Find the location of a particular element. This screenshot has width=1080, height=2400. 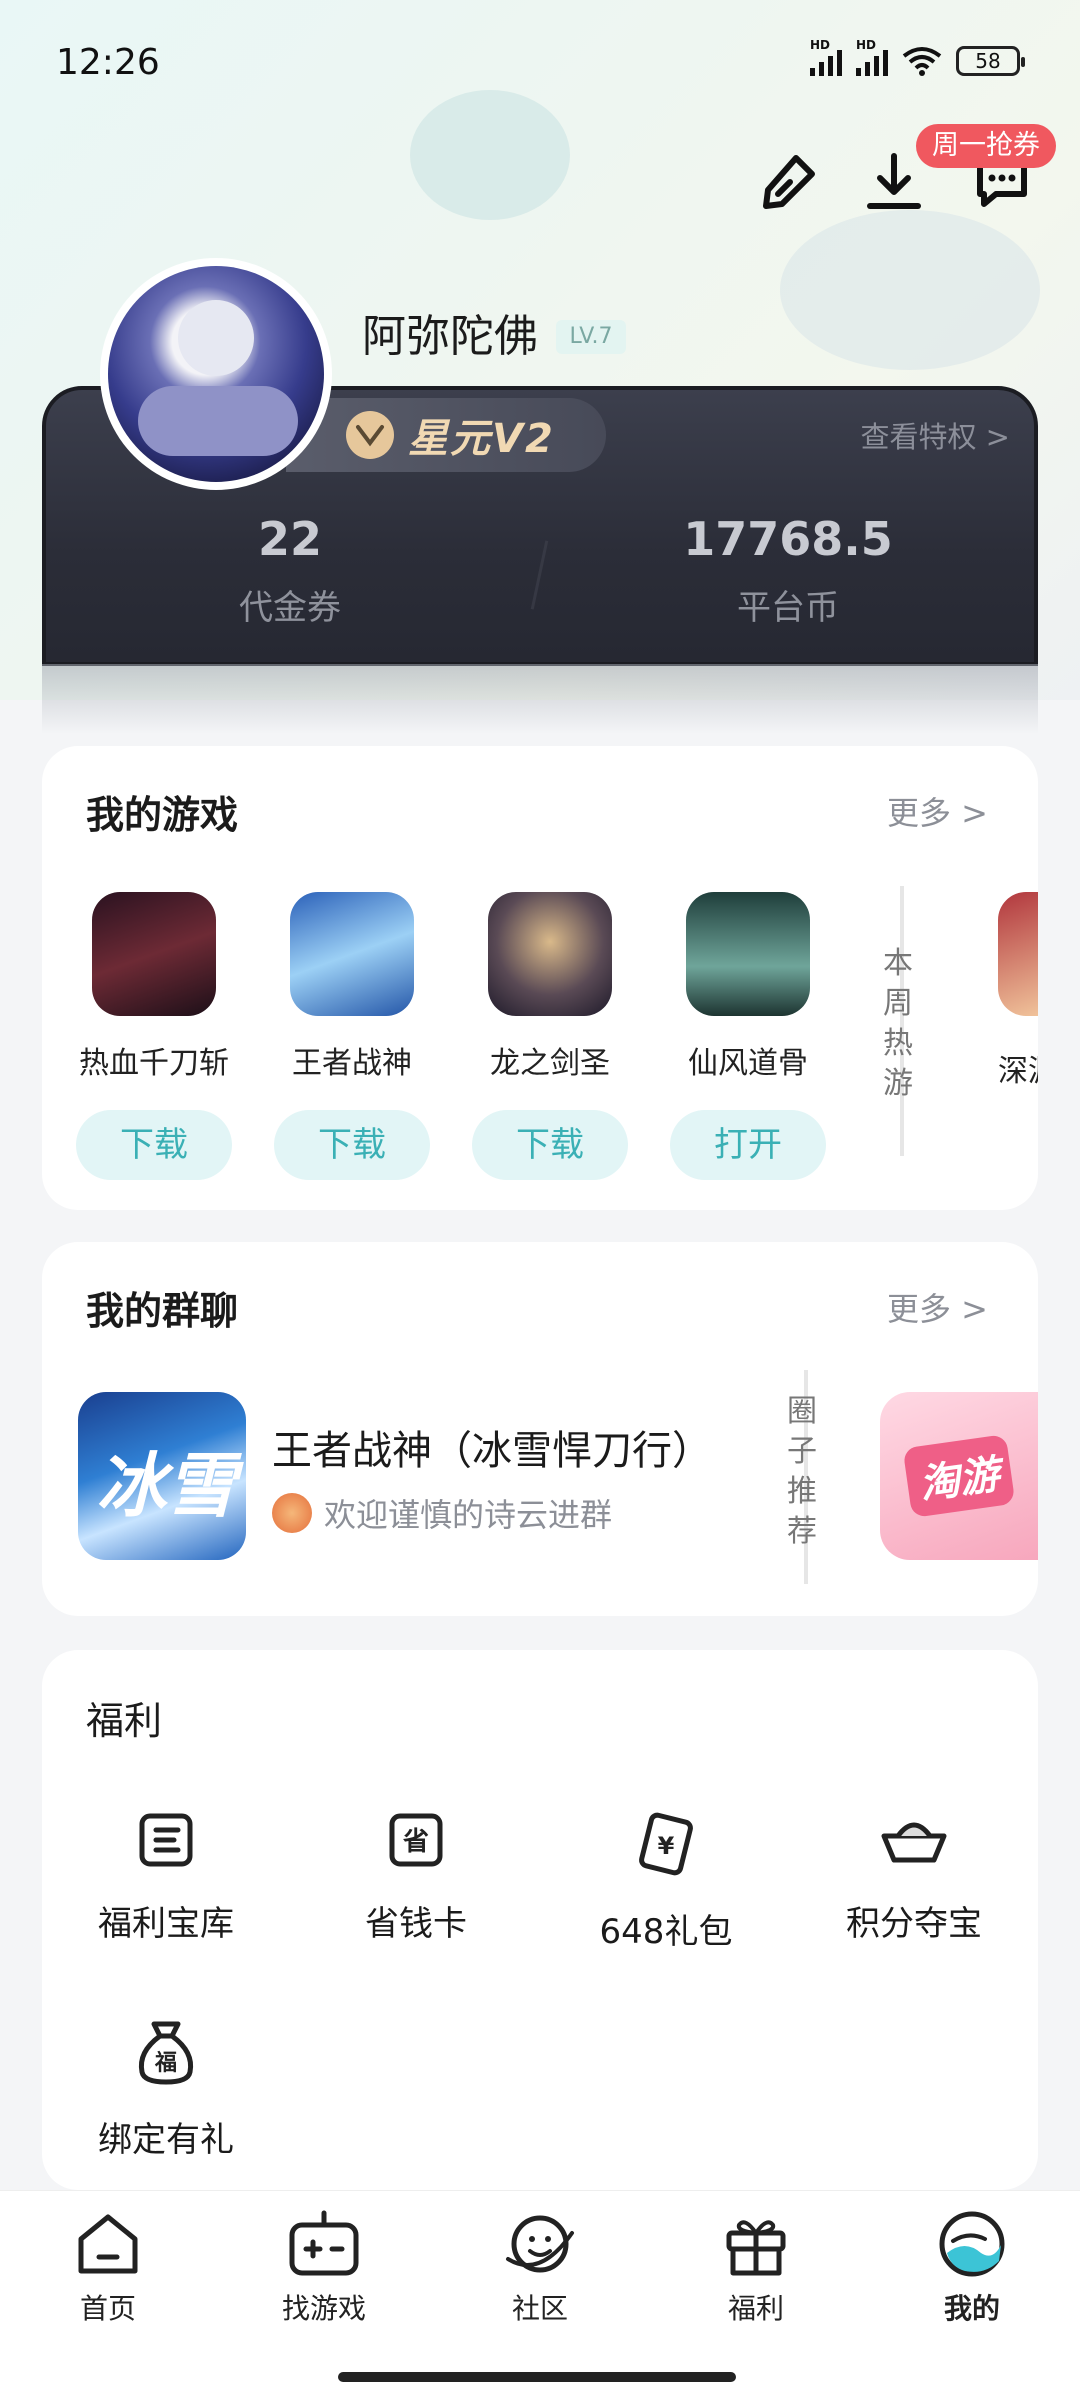

svg-text: 省 is located at coordinates (415, 1842).